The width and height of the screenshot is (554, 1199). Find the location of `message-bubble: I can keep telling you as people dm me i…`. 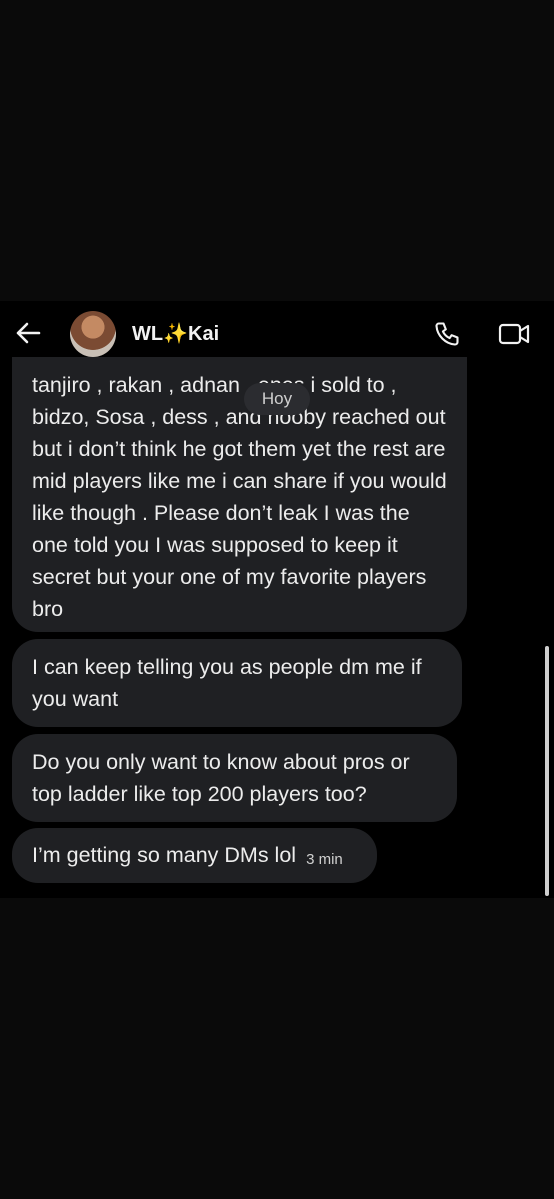

message-bubble: I can keep telling you as people dm me i… is located at coordinates (237, 683).